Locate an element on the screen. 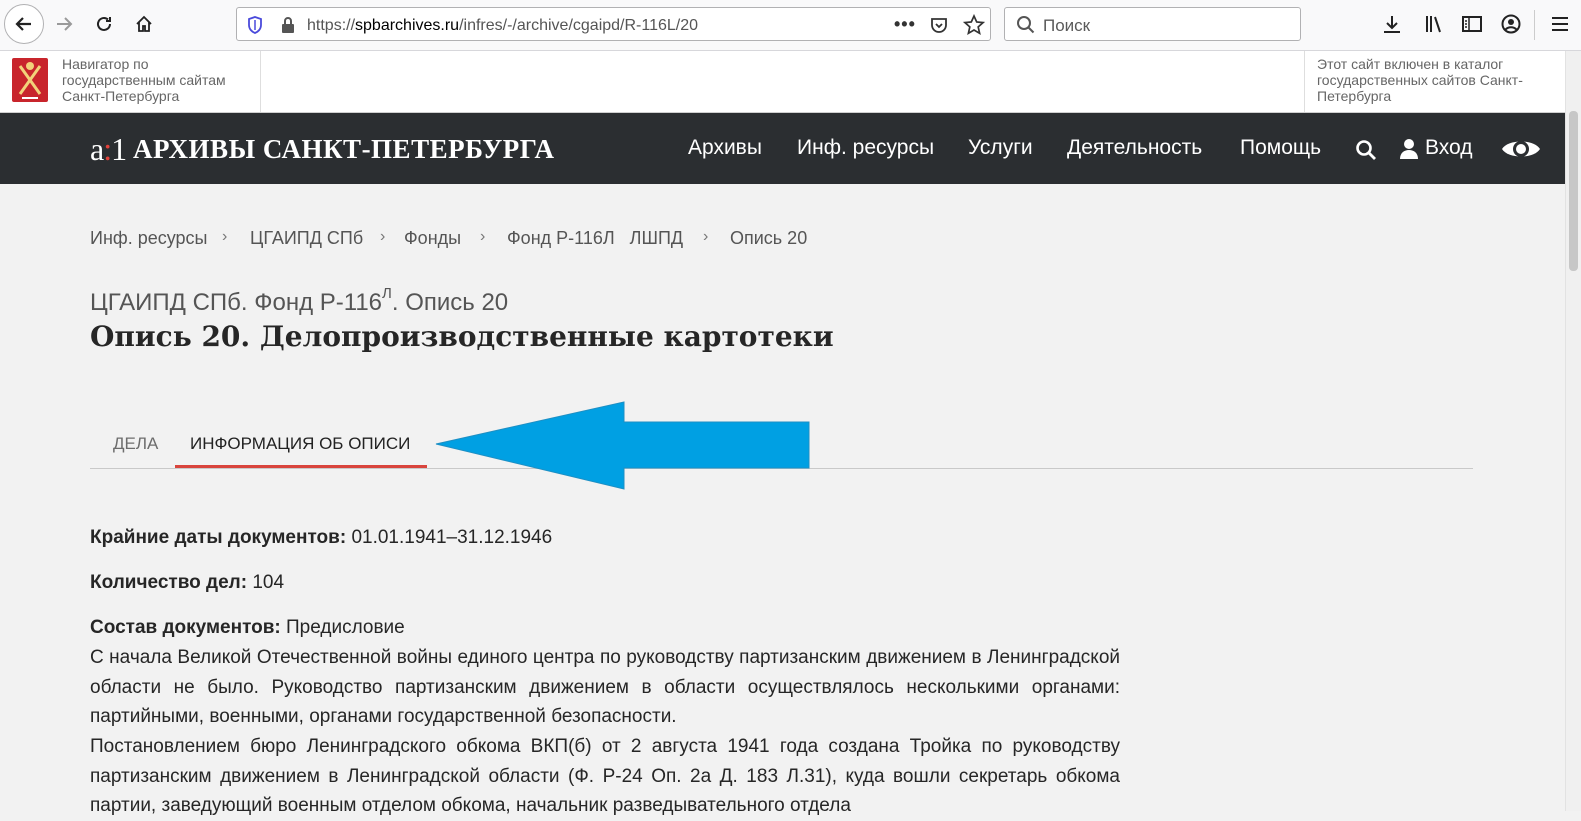  star-icon is located at coordinates (974, 25).